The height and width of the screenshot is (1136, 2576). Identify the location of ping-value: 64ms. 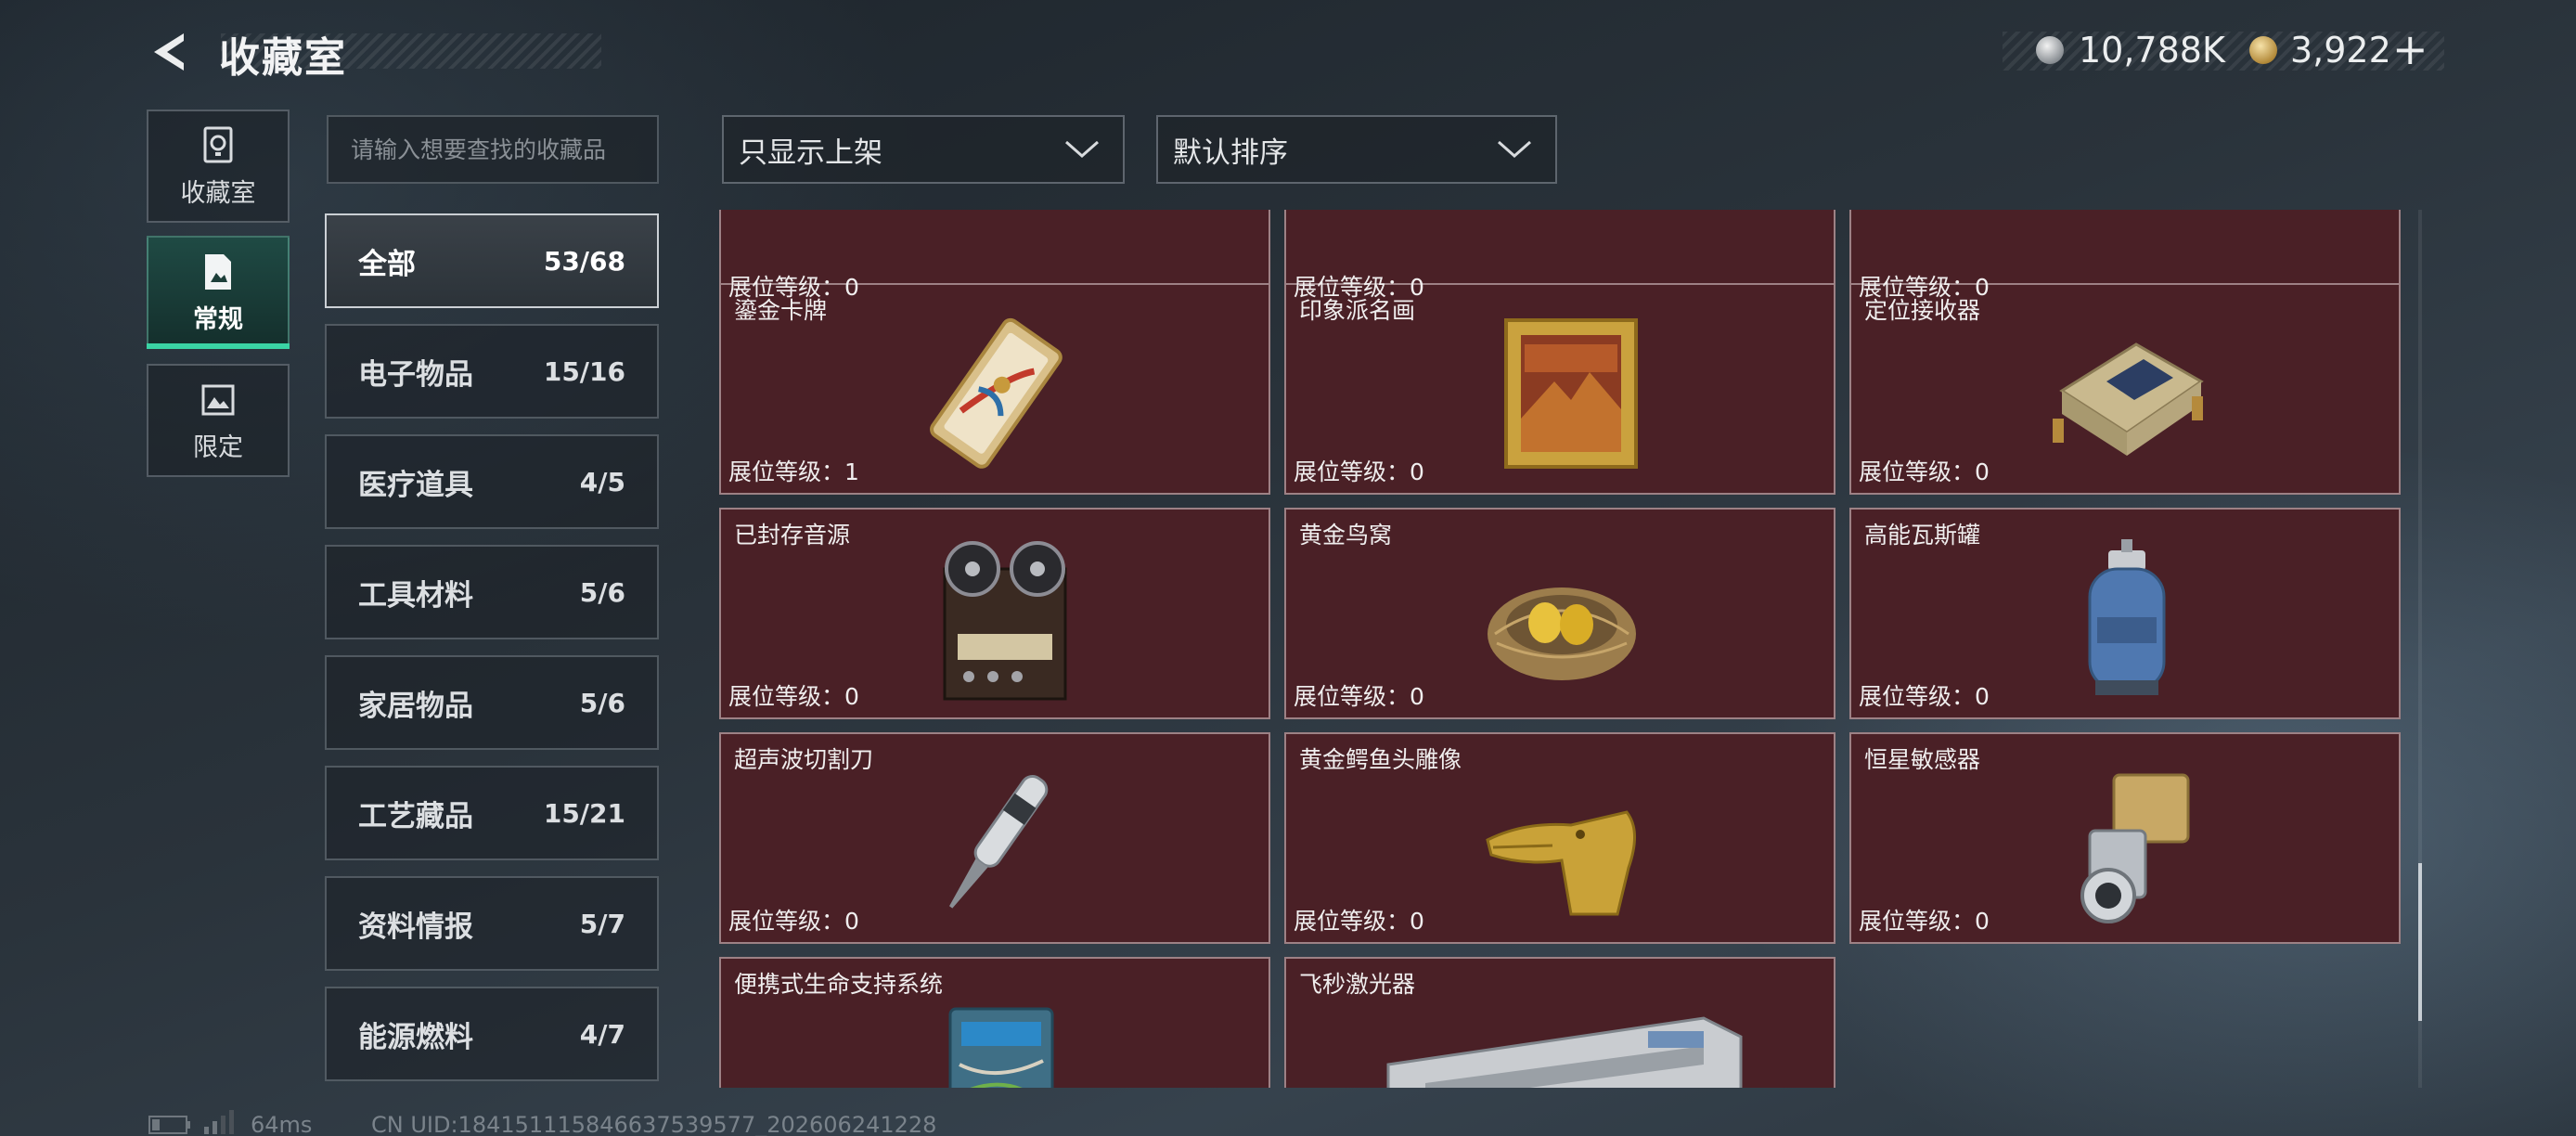
(282, 1124).